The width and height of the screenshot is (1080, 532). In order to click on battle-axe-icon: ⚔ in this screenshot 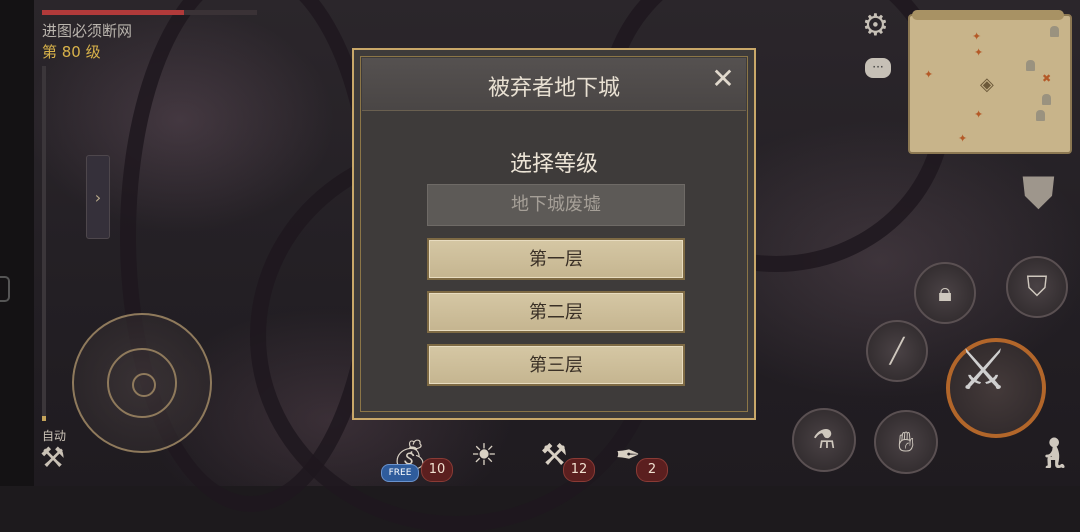, I will do `click(983, 370)`.